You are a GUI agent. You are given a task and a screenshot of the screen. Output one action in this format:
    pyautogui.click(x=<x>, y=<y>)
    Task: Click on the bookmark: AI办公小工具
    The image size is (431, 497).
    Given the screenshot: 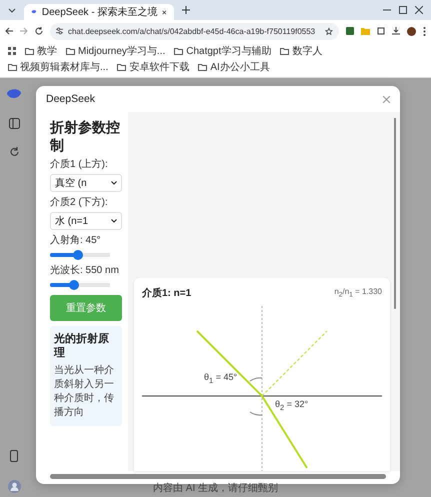 What is the action you would take?
    pyautogui.click(x=234, y=67)
    